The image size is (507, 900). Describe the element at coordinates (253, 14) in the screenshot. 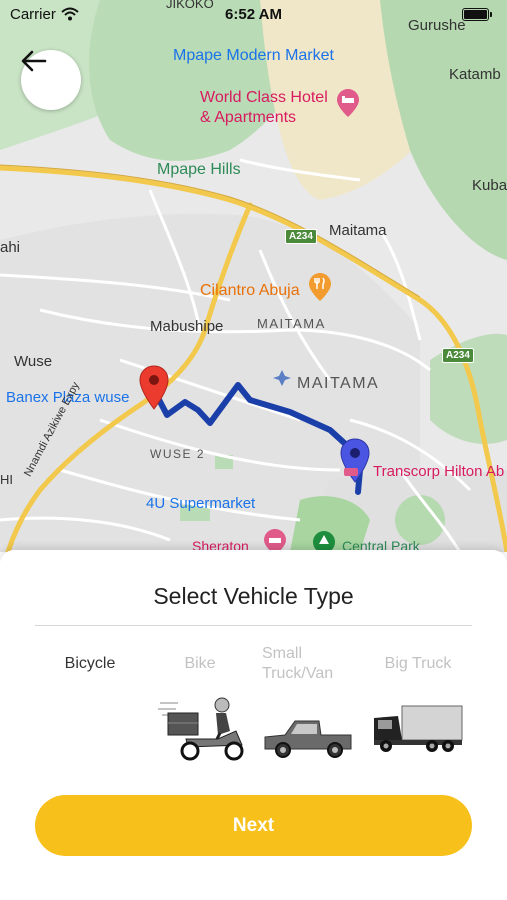

I see `status-bar: Carrier 6:52 AM` at that location.